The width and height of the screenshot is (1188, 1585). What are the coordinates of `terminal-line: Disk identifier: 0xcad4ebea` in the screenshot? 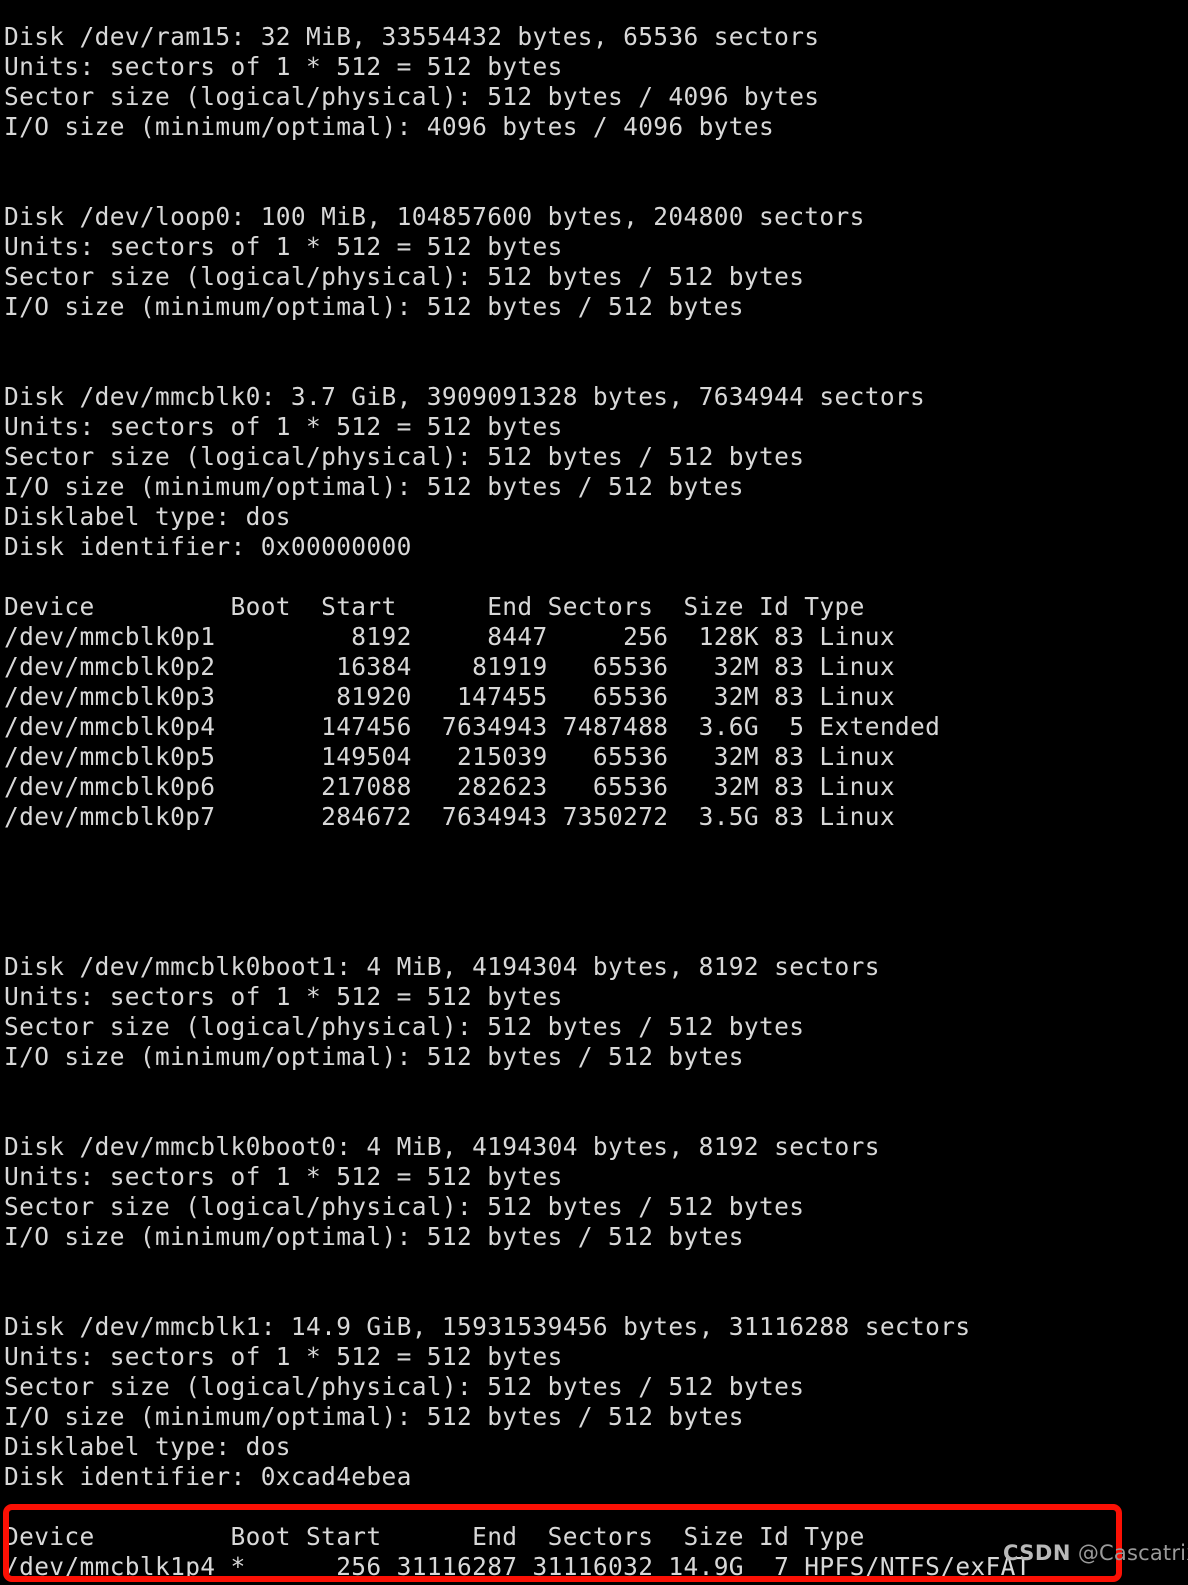 It's located at (208, 1476).